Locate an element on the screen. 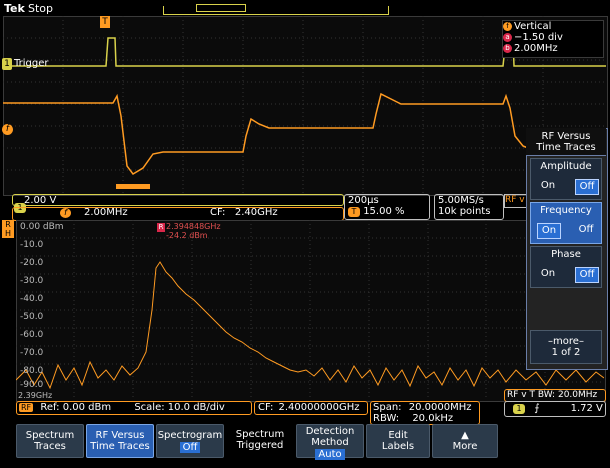 The image size is (610, 468). record-length: 10k points is located at coordinates (464, 211).